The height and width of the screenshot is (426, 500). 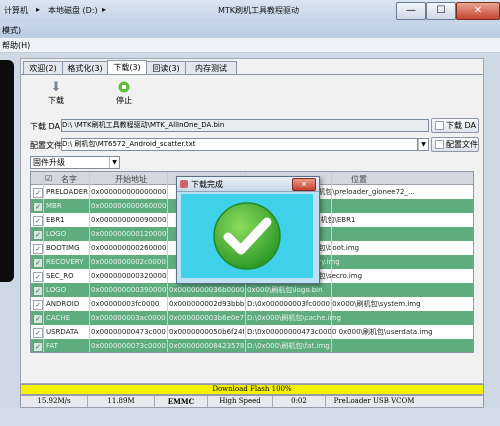 I want to click on download-button-label: 下载, so click(x=56, y=100).